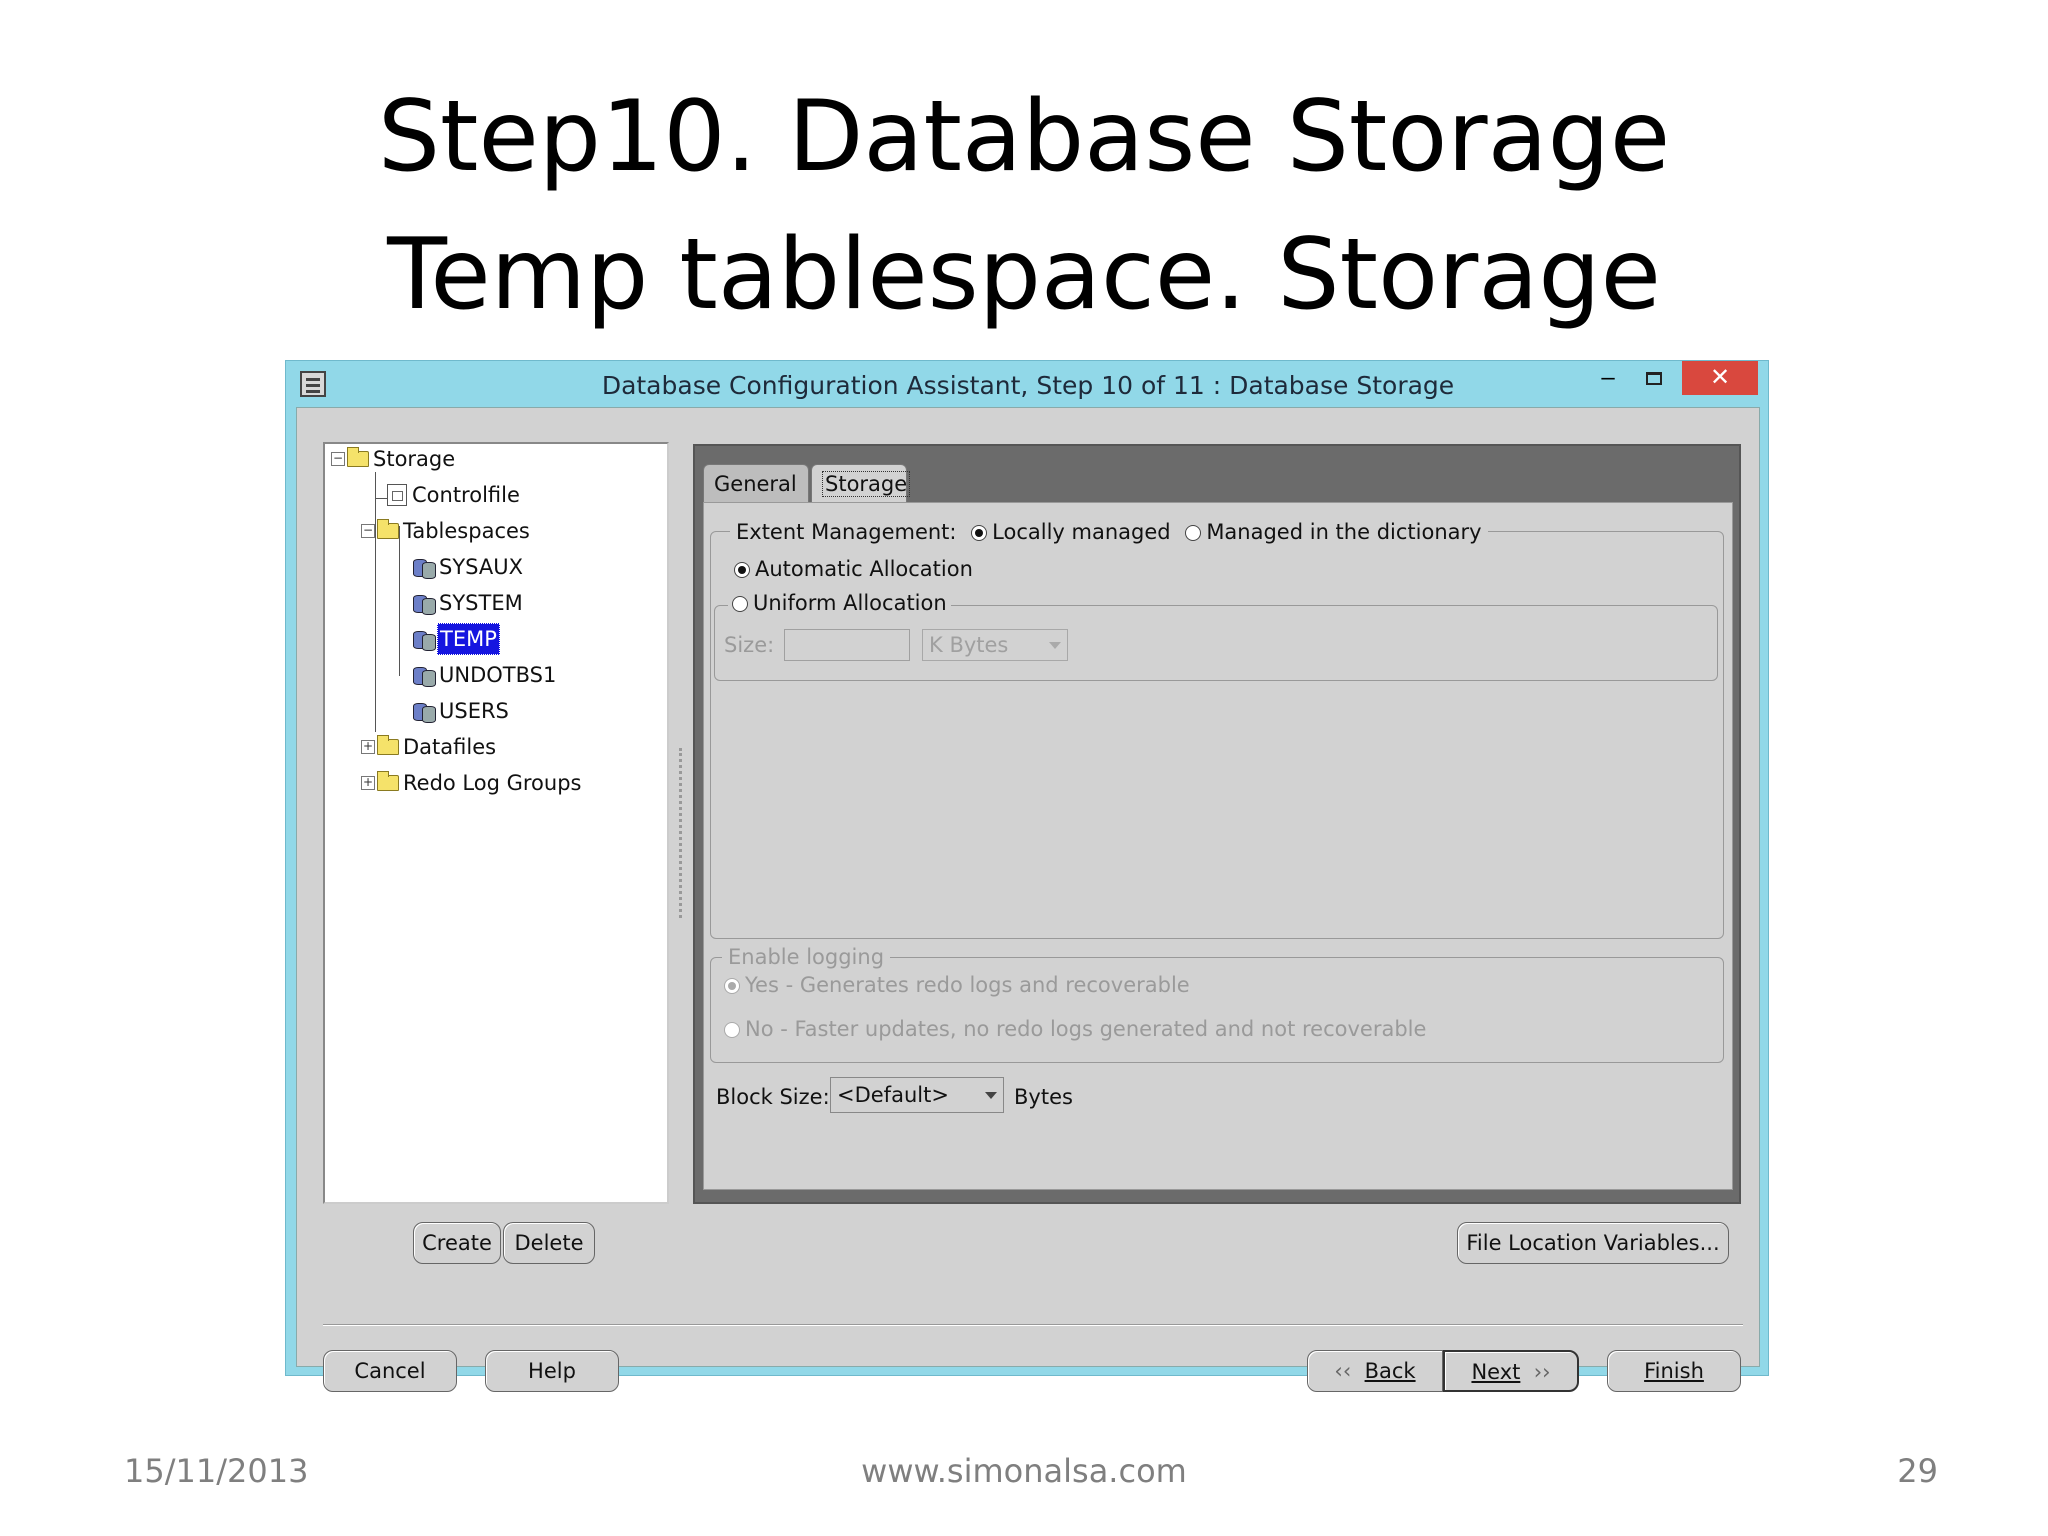  What do you see at coordinates (1024, 1471) in the screenshot?
I see `footer-url: www.simonalsa.com` at bounding box center [1024, 1471].